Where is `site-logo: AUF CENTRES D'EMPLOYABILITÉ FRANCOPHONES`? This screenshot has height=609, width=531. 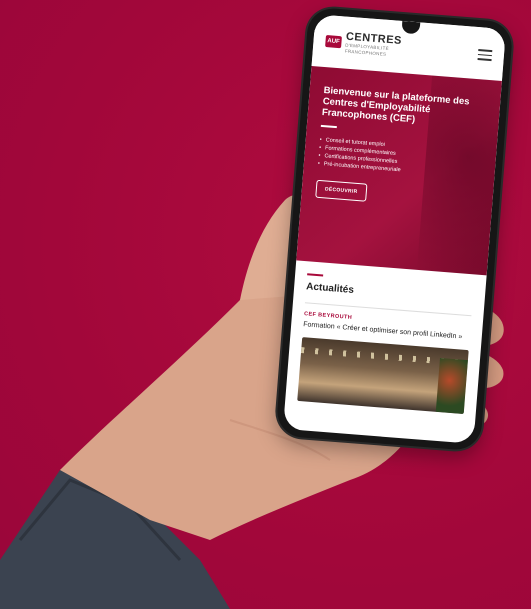 site-logo: AUF CENTRES D'EMPLOYABILITÉ FRANCOPHONES is located at coordinates (364, 44).